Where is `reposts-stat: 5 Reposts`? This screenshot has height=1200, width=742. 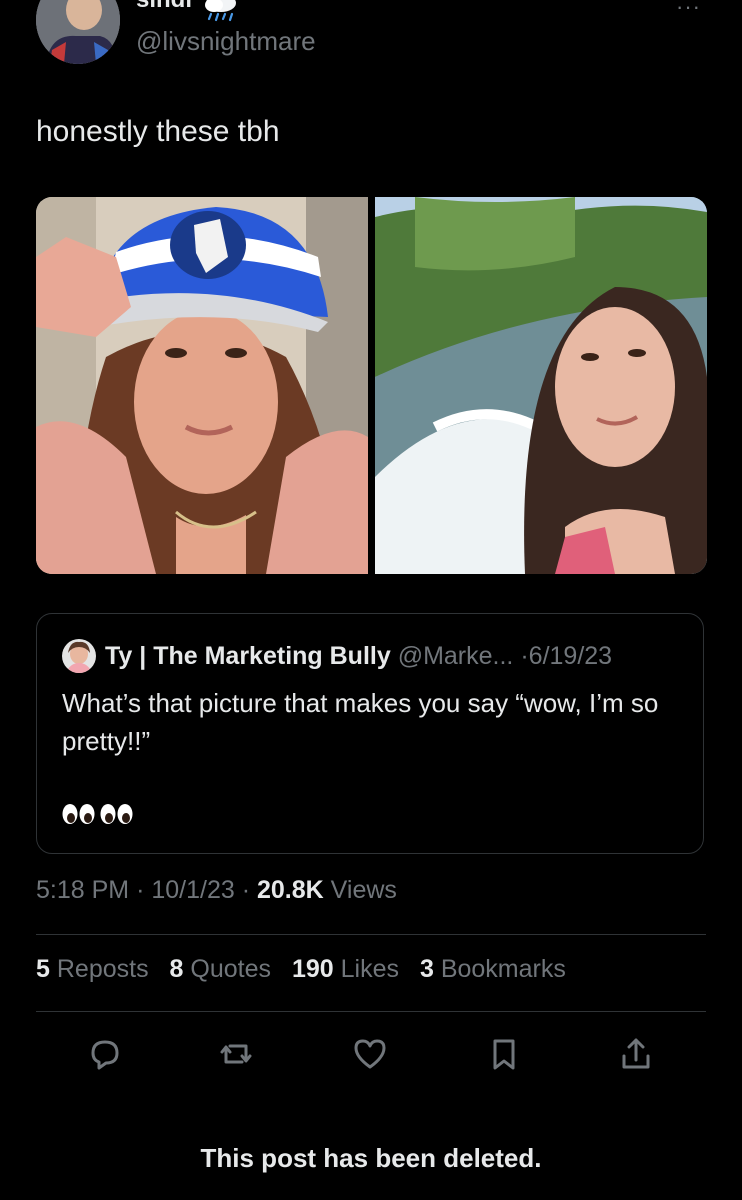 reposts-stat: 5 Reposts is located at coordinates (92, 969).